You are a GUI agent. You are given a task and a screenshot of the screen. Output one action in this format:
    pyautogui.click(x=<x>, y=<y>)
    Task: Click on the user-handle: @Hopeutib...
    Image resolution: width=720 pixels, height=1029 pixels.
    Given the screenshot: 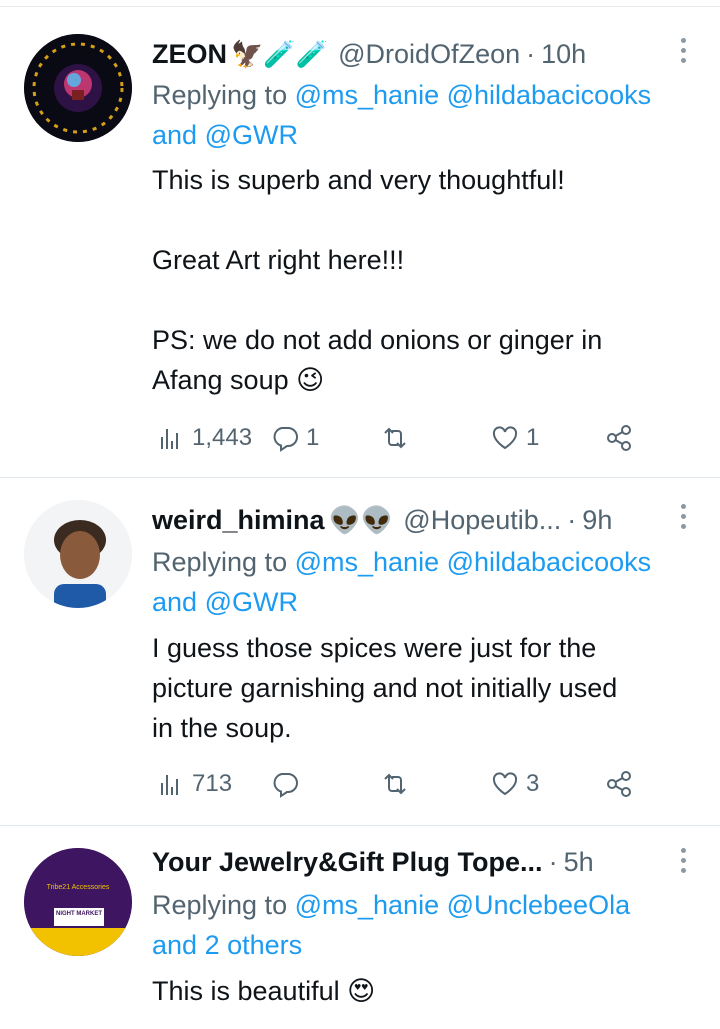 What is the action you would take?
    pyautogui.click(x=482, y=520)
    